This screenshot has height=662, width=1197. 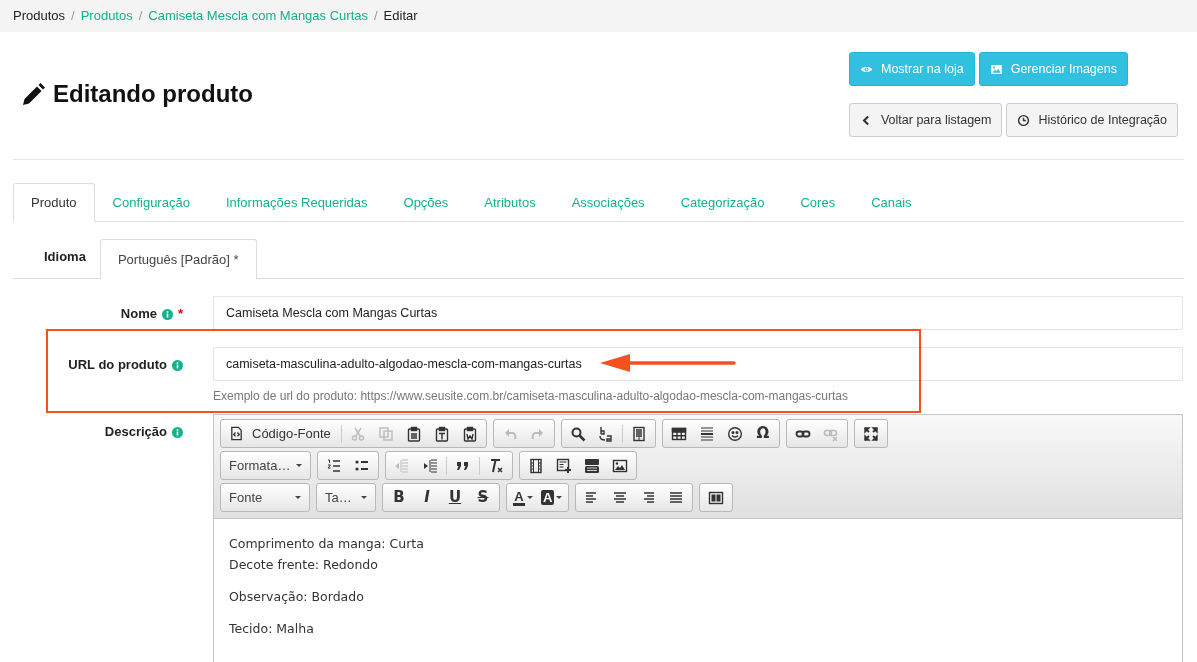 What do you see at coordinates (65, 257) in the screenshot?
I see `language-label: Idioma` at bounding box center [65, 257].